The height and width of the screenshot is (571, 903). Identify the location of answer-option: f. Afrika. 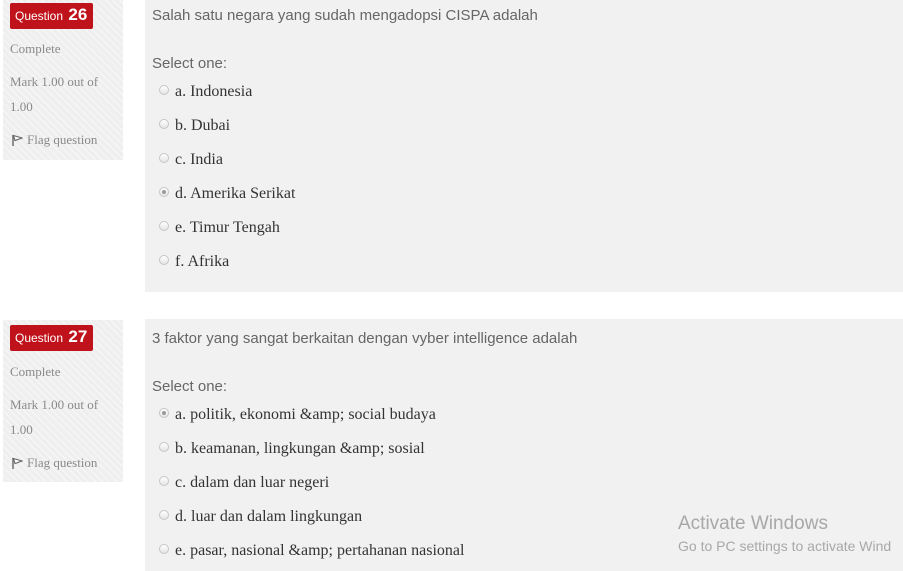
(194, 262).